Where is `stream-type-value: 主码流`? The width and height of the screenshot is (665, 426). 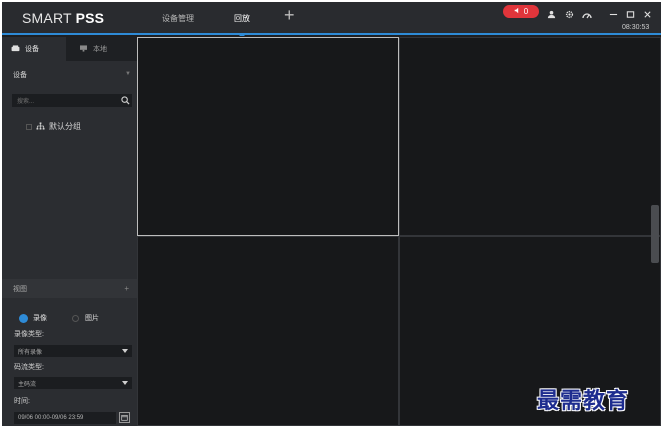
stream-type-value: 主码流 is located at coordinates (27, 384).